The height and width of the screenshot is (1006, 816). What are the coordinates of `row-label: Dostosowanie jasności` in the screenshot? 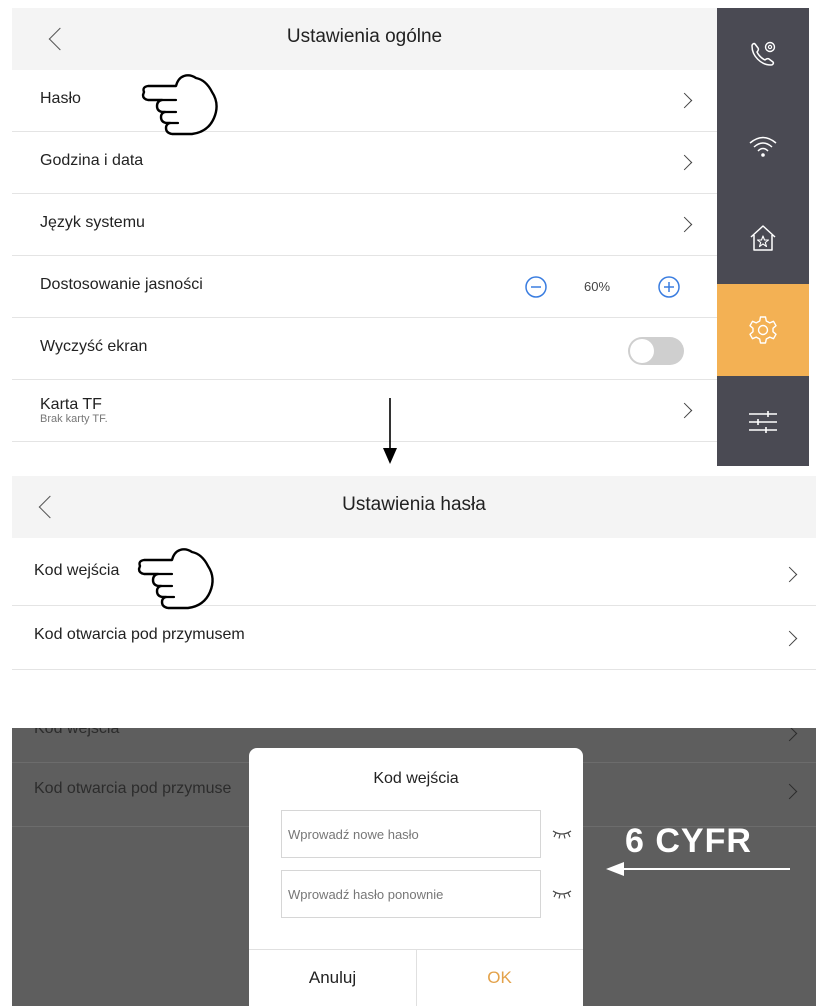 It's located at (121, 284).